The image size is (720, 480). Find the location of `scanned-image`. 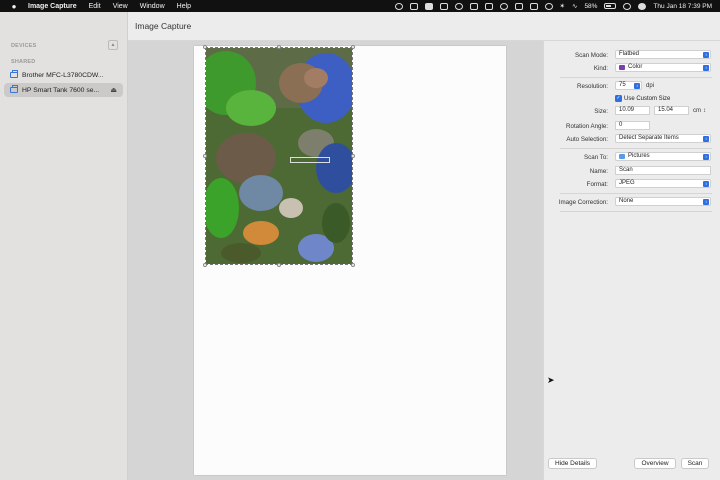

scanned-image is located at coordinates (279, 156).